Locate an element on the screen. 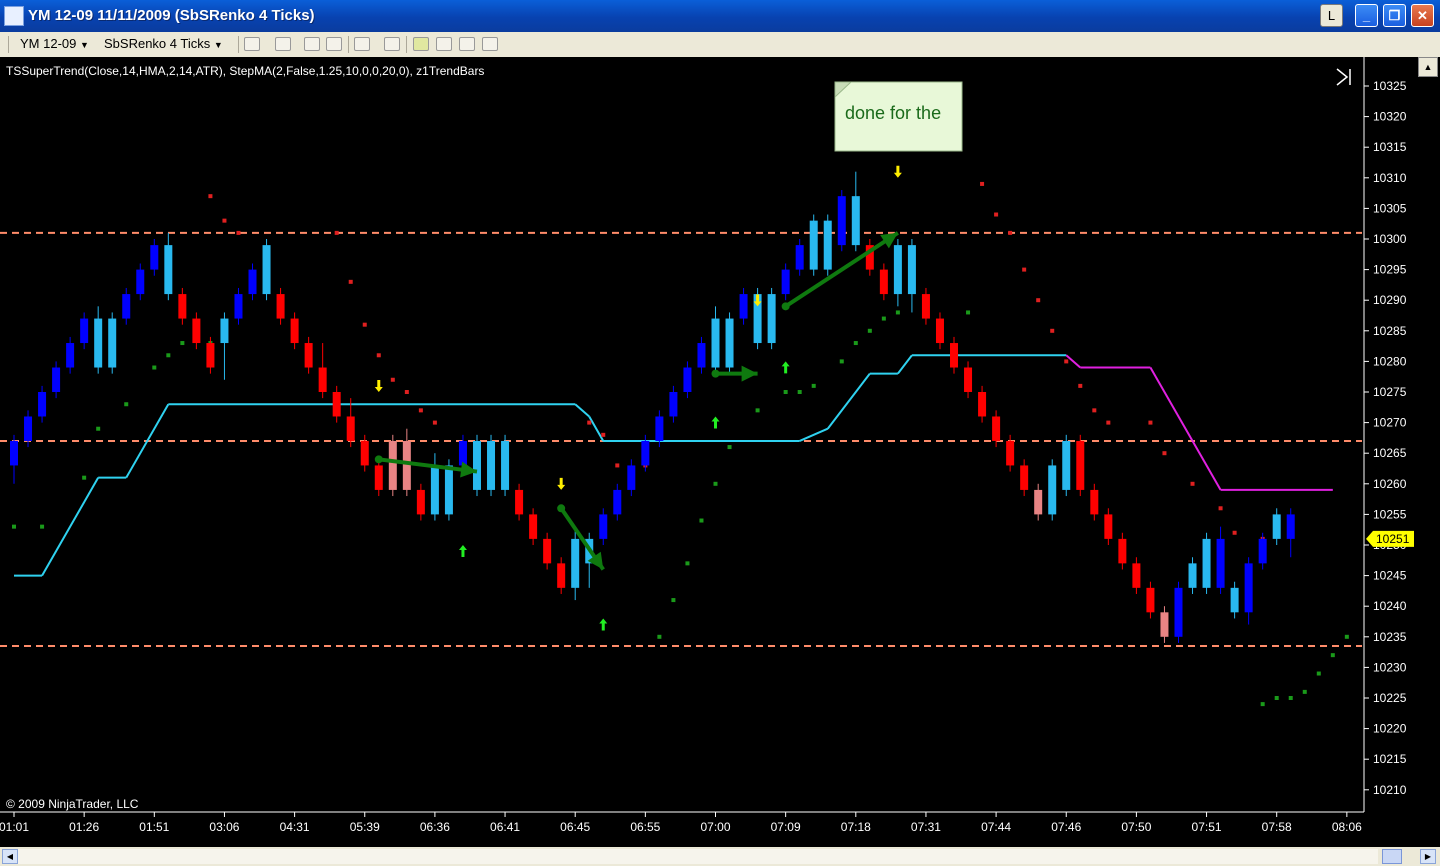  crosshair-icon is located at coordinates (362, 44).